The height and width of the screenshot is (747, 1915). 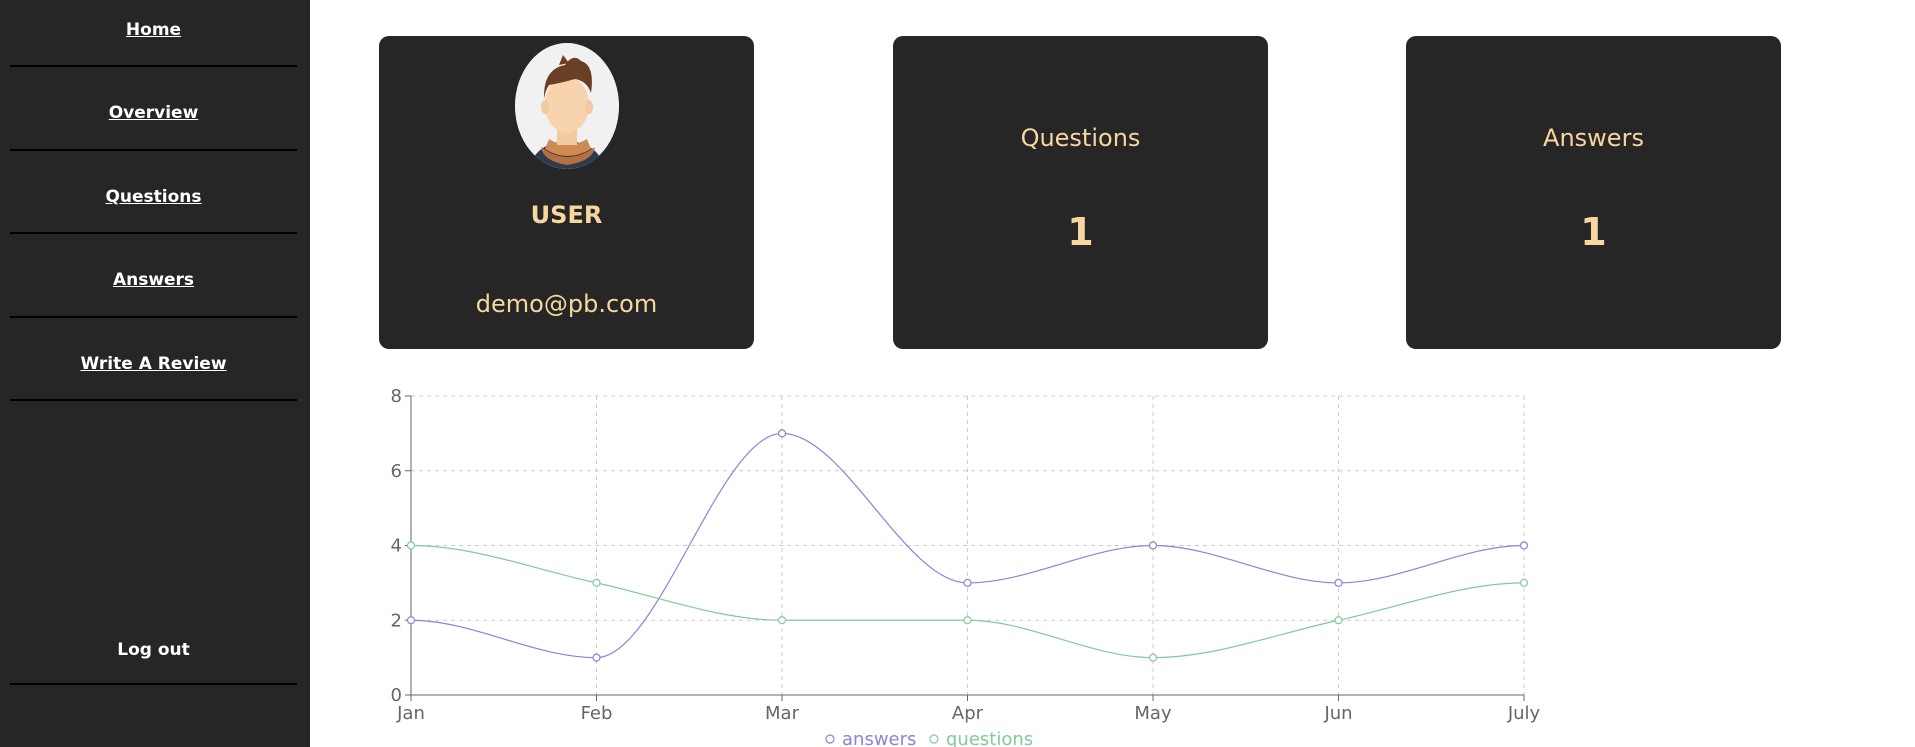 I want to click on avatar, so click(x=567, y=106).